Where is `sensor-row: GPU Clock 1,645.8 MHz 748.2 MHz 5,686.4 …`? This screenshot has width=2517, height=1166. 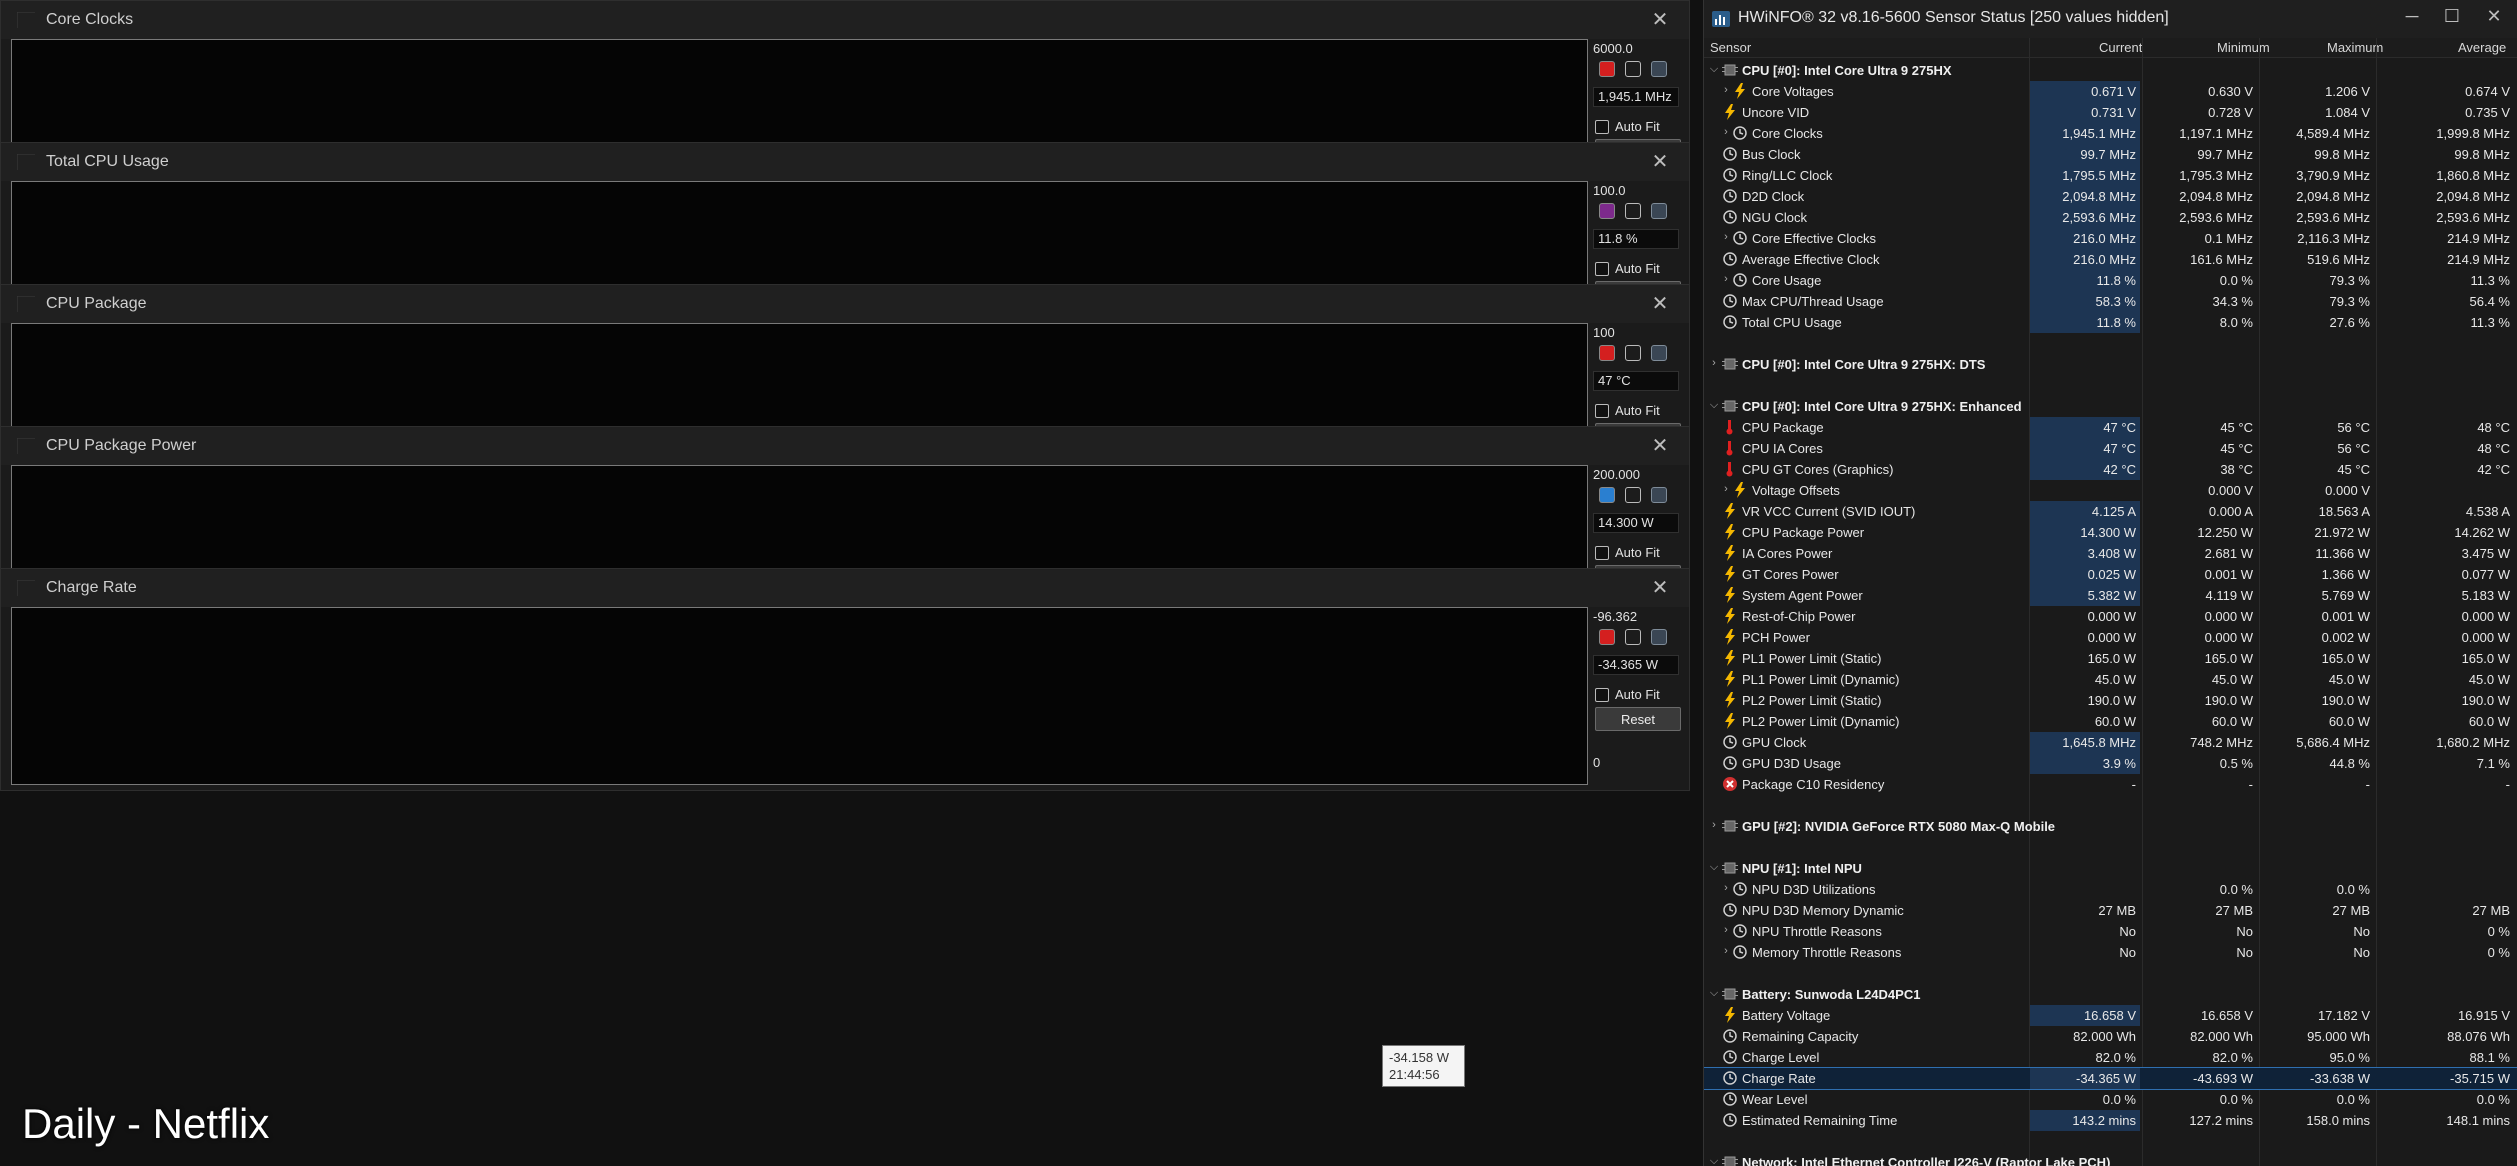 sensor-row: GPU Clock 1,645.8 MHz 748.2 MHz 5,686.4 … is located at coordinates (2110, 742).